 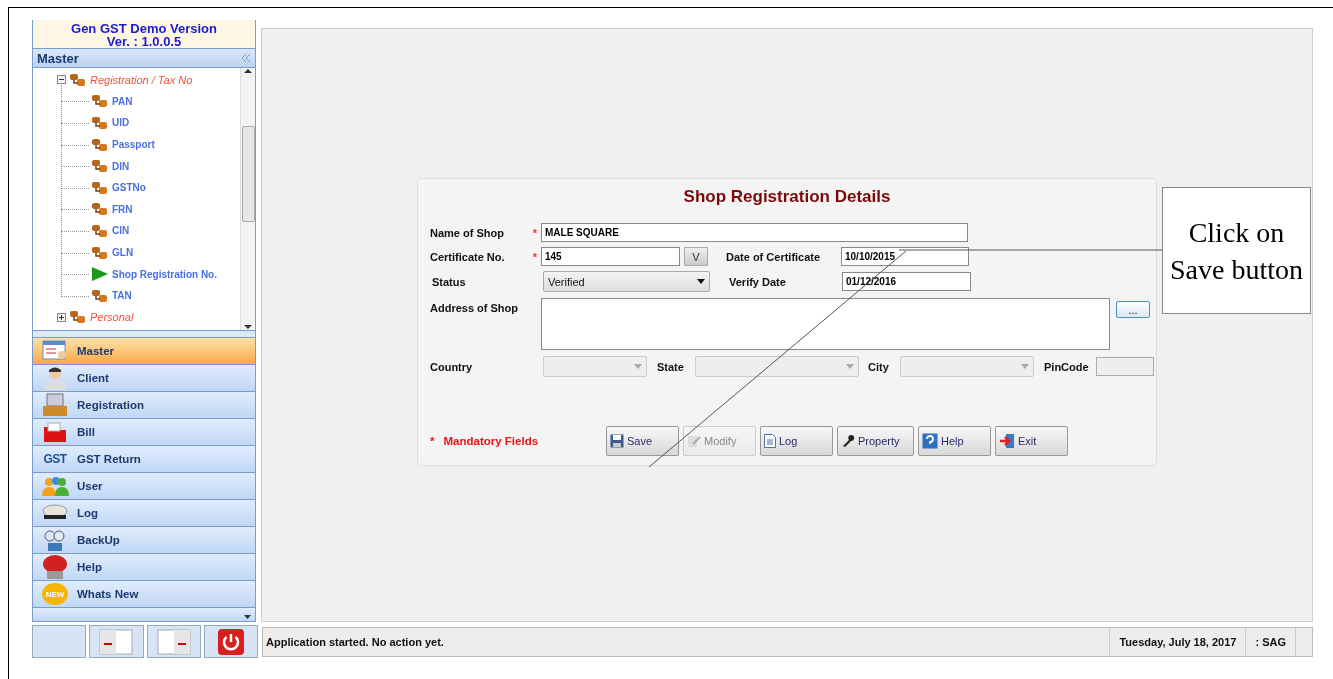 What do you see at coordinates (144, 459) in the screenshot?
I see `nav-item: GST GST Return` at bounding box center [144, 459].